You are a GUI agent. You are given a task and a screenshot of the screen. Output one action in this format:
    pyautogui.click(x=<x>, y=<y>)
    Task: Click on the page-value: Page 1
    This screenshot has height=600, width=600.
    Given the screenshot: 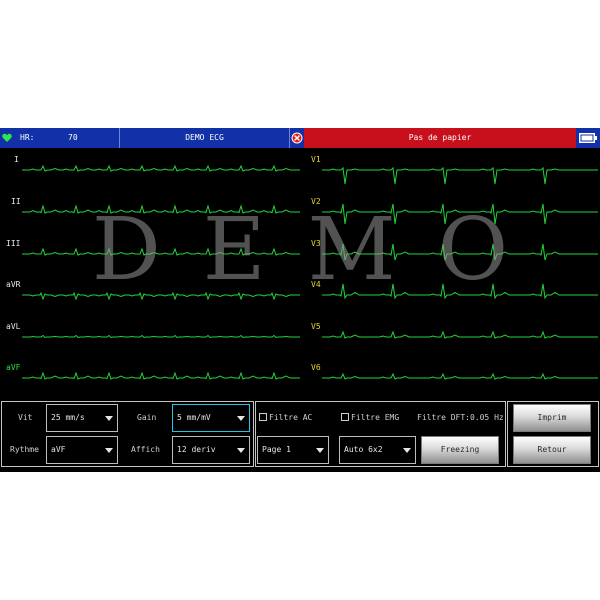 What is the action you would take?
    pyautogui.click(x=276, y=449)
    